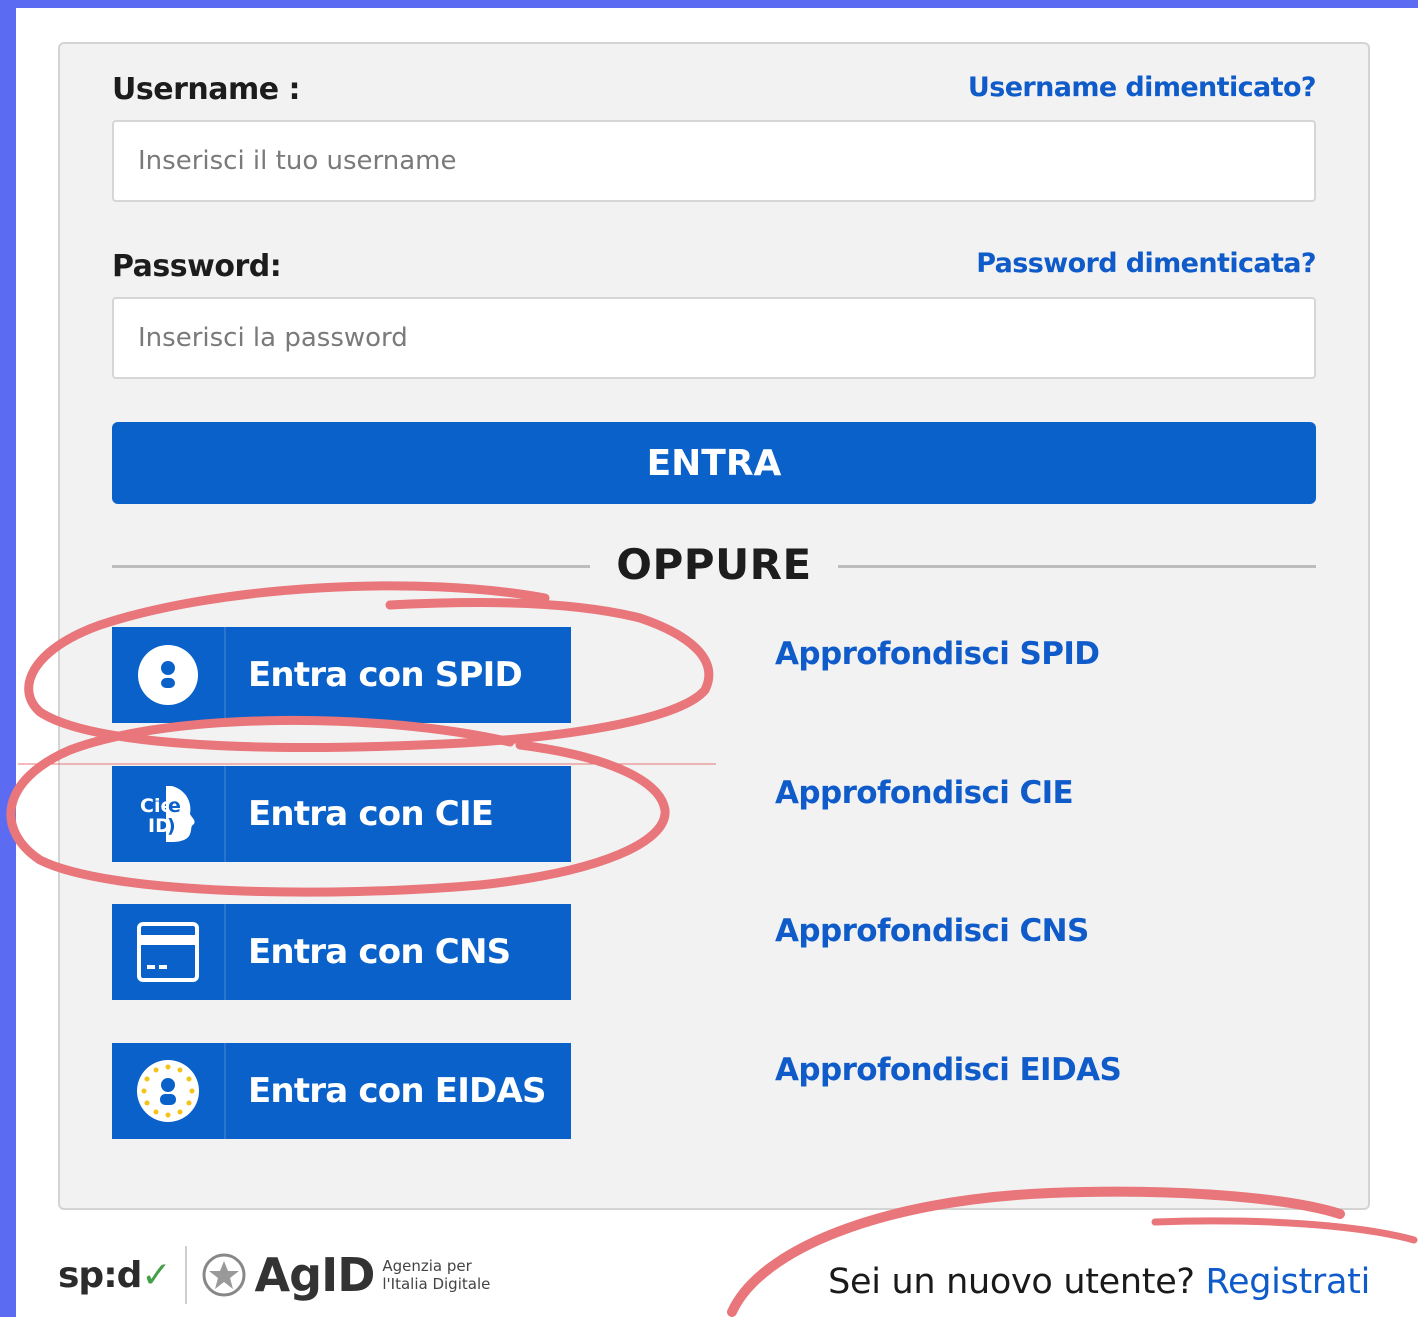 This screenshot has height=1317, width=1418. Describe the element at coordinates (436, 1275) in the screenshot. I see `agid-subtitle: Agenzia per l'Italia Digitale` at that location.